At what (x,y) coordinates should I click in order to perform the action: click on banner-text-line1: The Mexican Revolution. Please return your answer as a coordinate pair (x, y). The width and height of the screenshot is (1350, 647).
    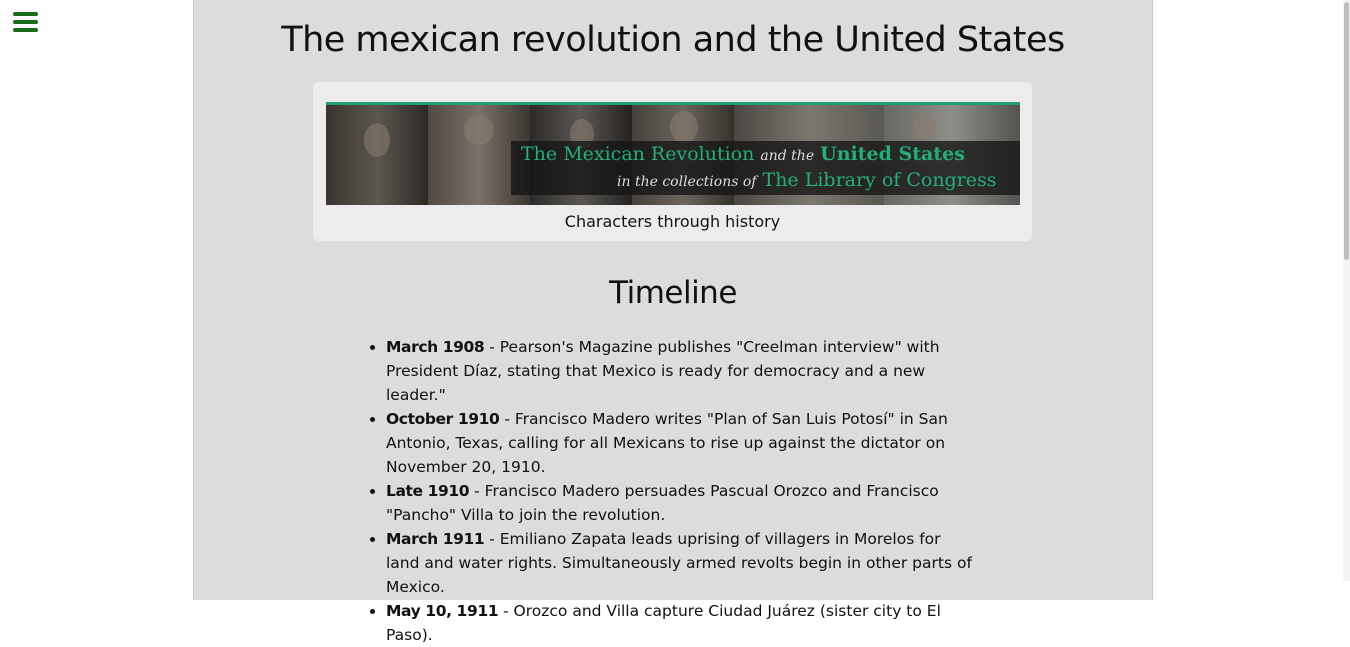
    Looking at the image, I should click on (638, 154).